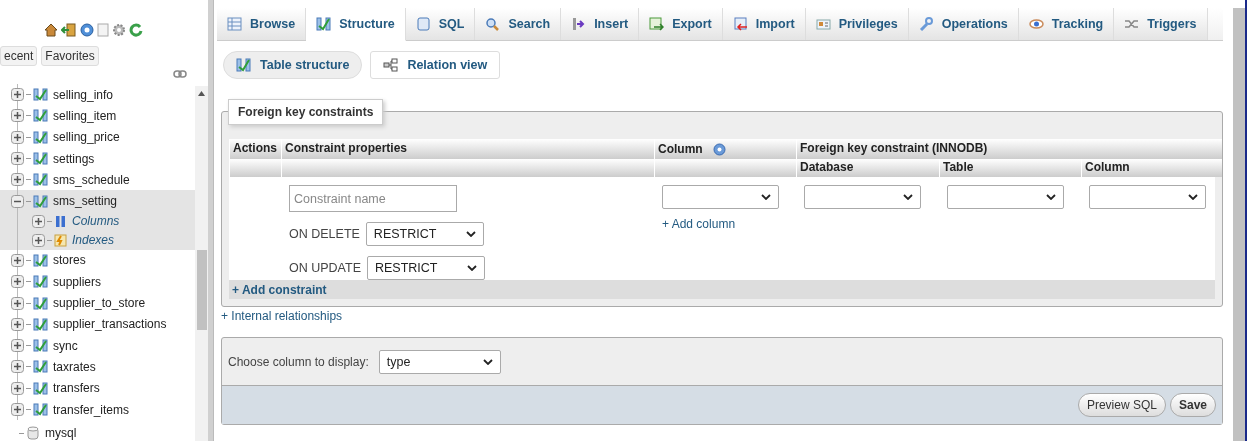  What do you see at coordinates (201, 93) in the screenshot?
I see `scroll-up-icon` at bounding box center [201, 93].